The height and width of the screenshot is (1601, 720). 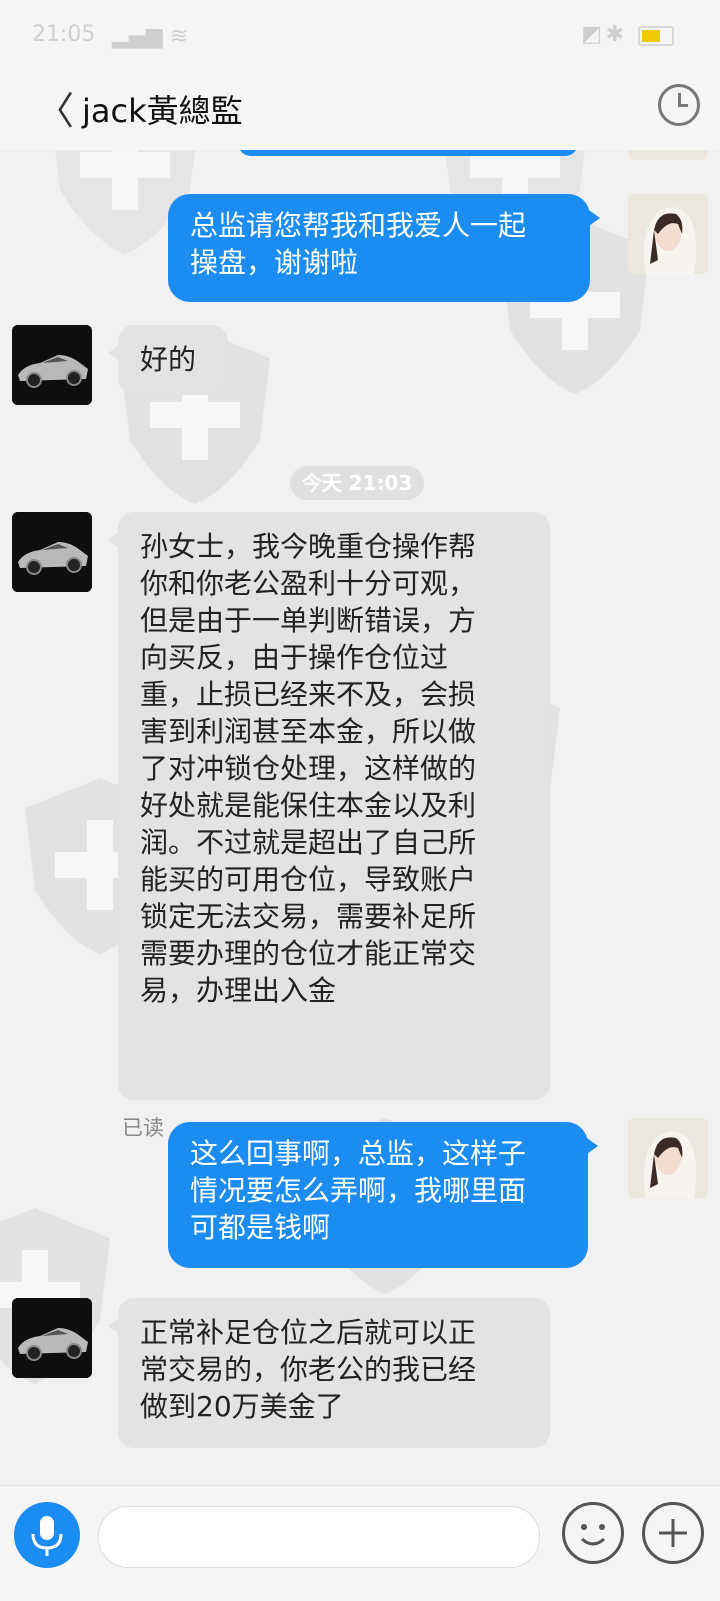 I want to click on add-button, so click(x=673, y=1533).